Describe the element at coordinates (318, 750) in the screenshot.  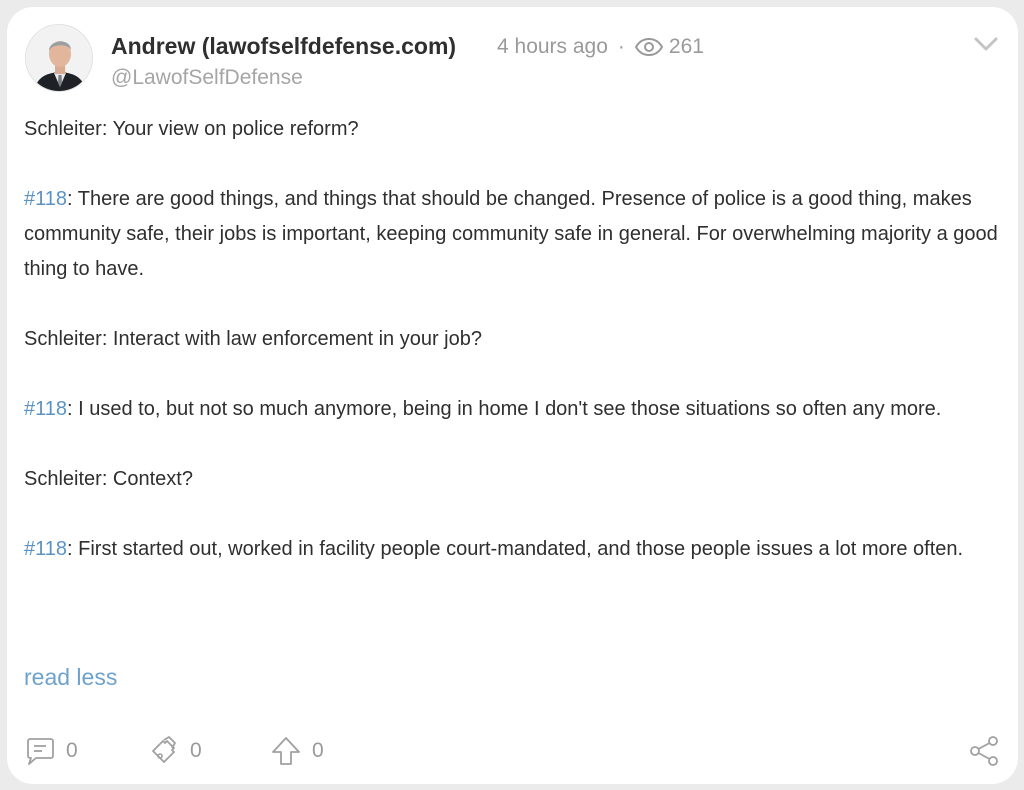
I see `upvote-count: 0` at that location.